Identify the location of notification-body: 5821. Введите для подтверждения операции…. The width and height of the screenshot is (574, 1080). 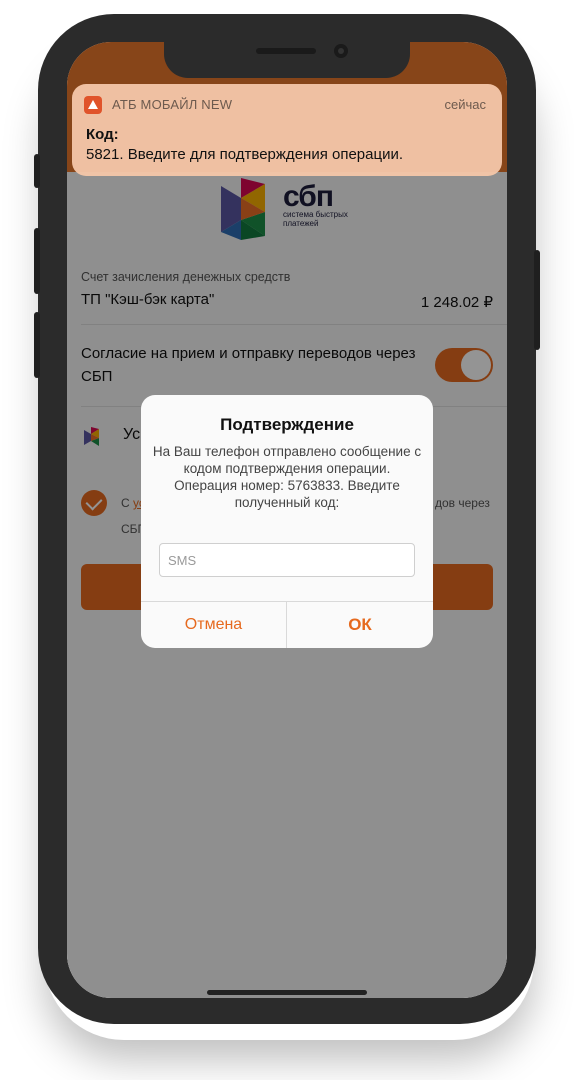
(244, 154).